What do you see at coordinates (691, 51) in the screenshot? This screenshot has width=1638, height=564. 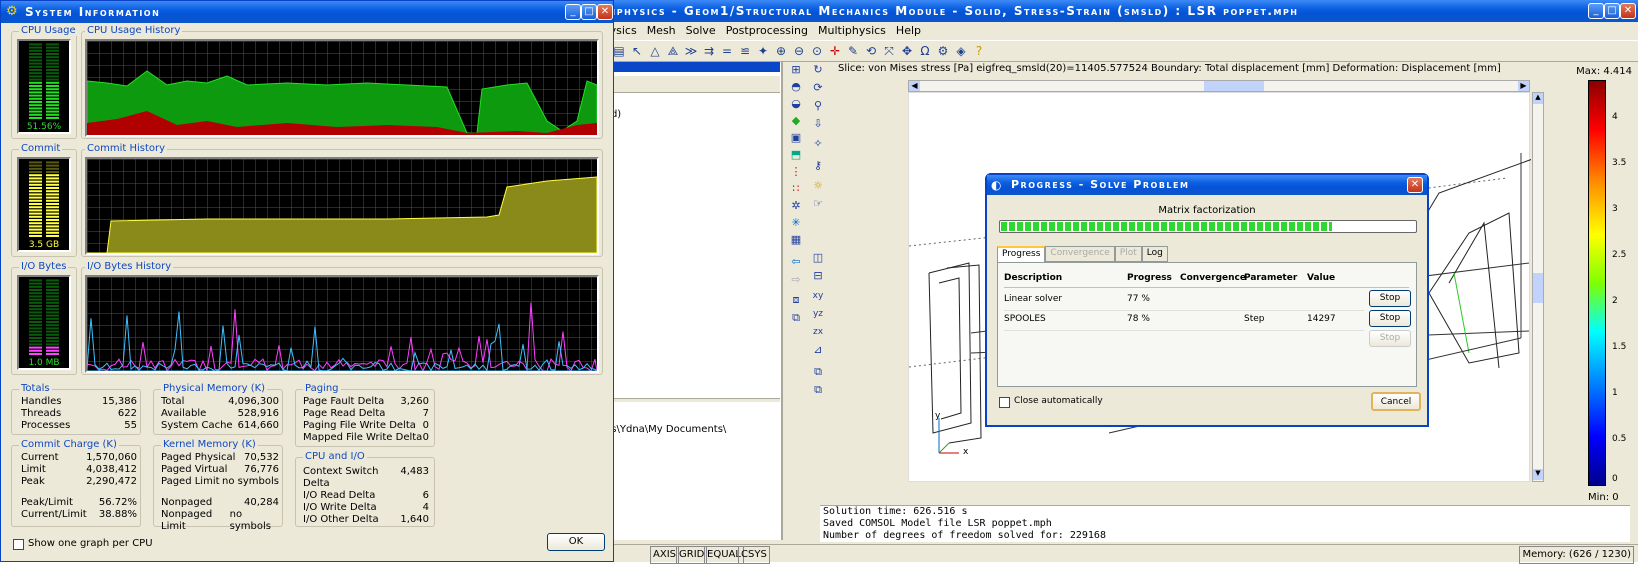 I see `solve-icon: ≫` at bounding box center [691, 51].